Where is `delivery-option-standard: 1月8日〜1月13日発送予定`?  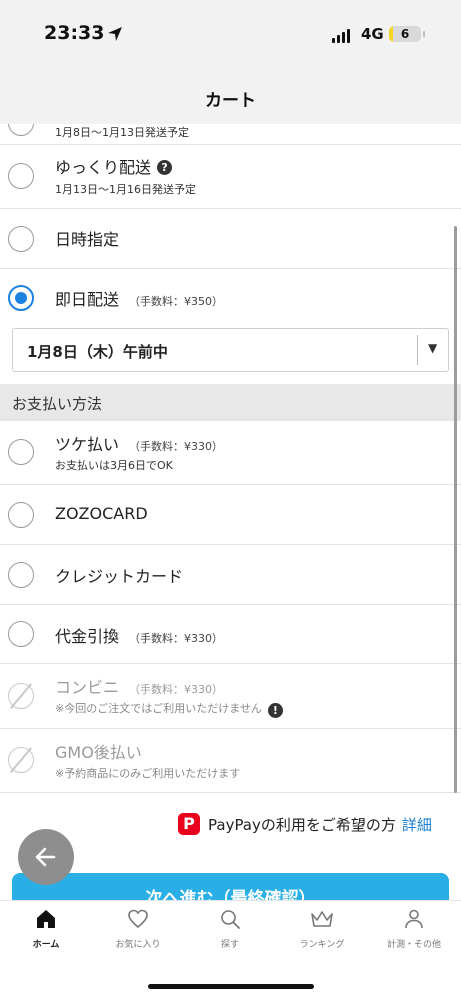
delivery-option-standard: 1月8日〜1月13日発送予定 is located at coordinates (230, 134).